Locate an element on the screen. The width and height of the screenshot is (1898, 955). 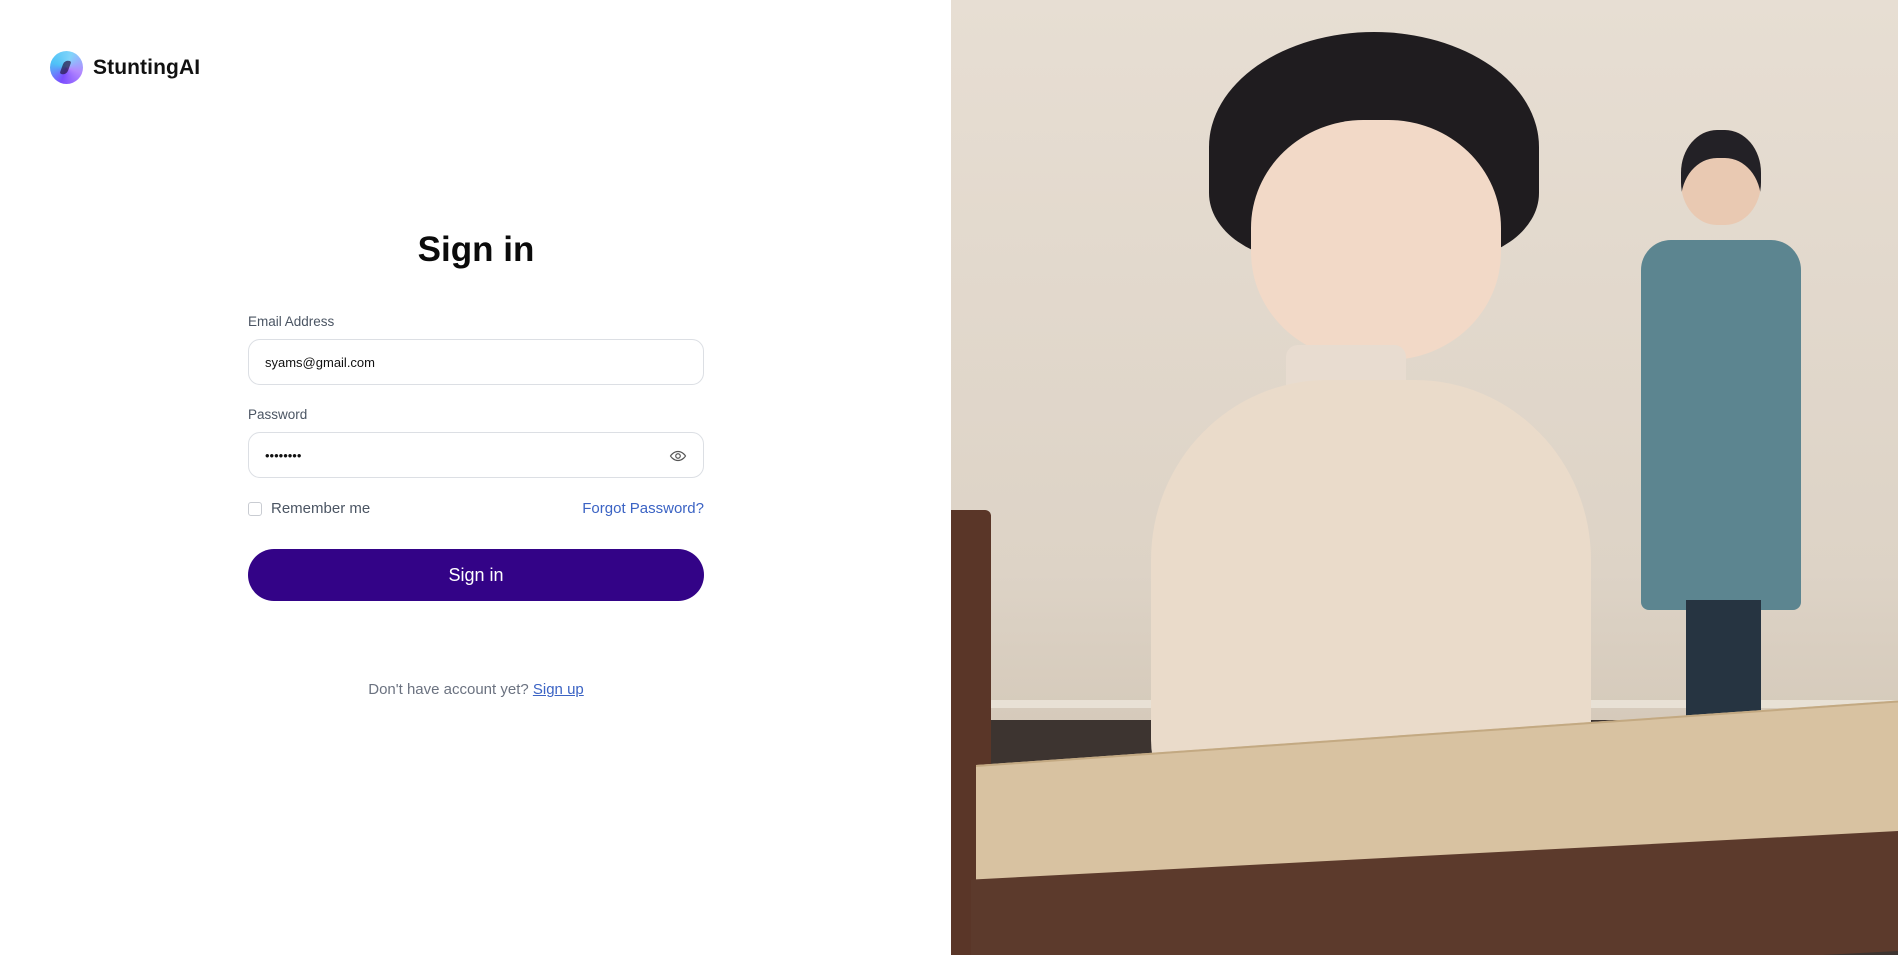
email-label: Email Address is located at coordinates (291, 321).